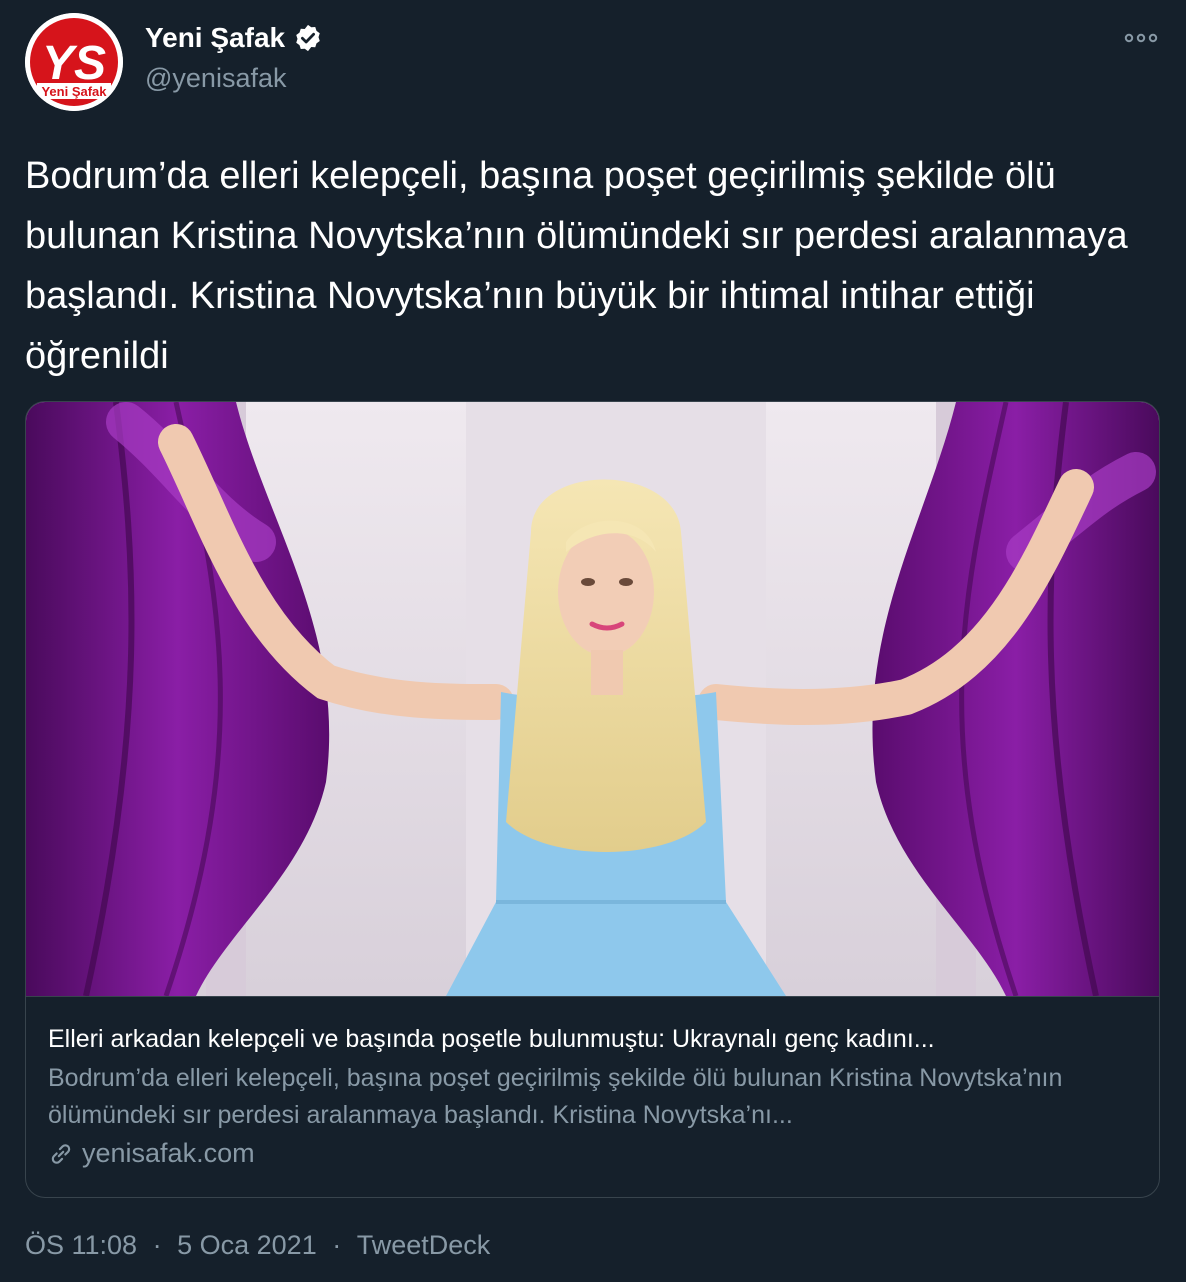  Describe the element at coordinates (308, 38) in the screenshot. I see `verified-badge-icon` at that location.